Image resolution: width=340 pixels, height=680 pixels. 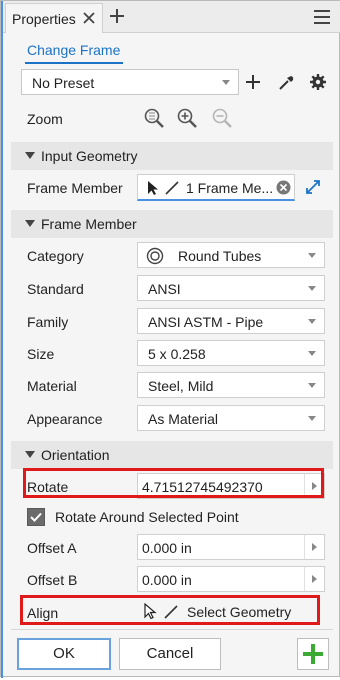 What do you see at coordinates (231, 547) in the screenshot?
I see `offset-a-input: 0.000 in` at bounding box center [231, 547].